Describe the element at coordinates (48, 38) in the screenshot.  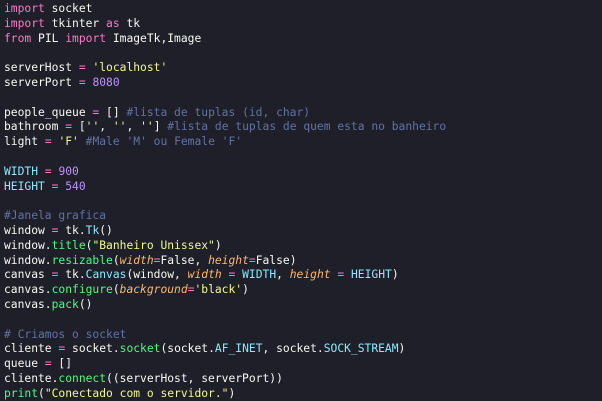
I see `code-token-pl: PIL` at that location.